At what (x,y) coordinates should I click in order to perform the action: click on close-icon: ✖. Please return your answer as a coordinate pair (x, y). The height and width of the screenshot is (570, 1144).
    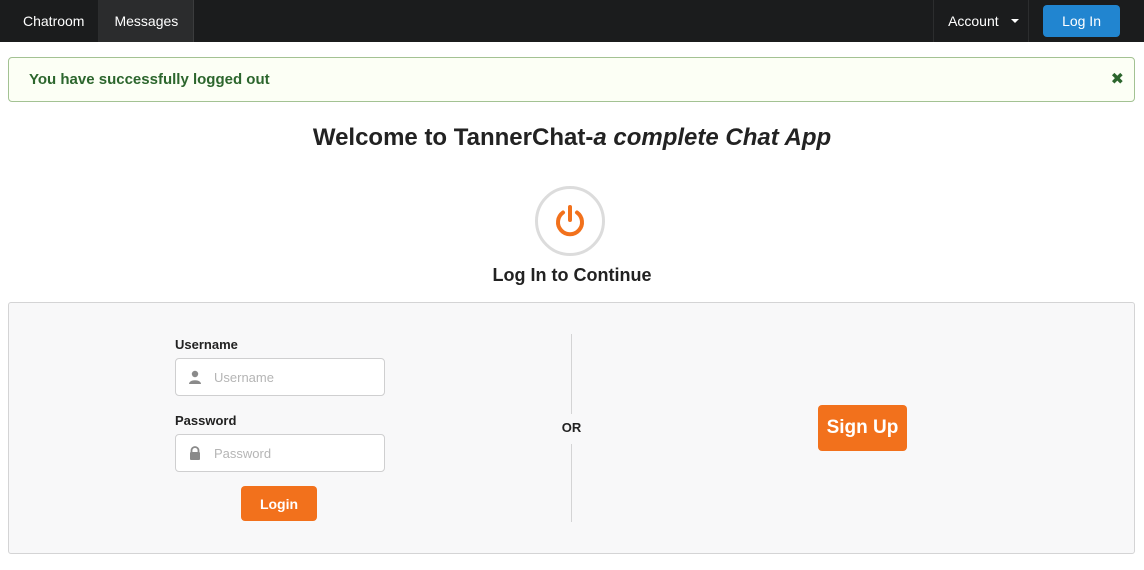
    Looking at the image, I should click on (1117, 79).